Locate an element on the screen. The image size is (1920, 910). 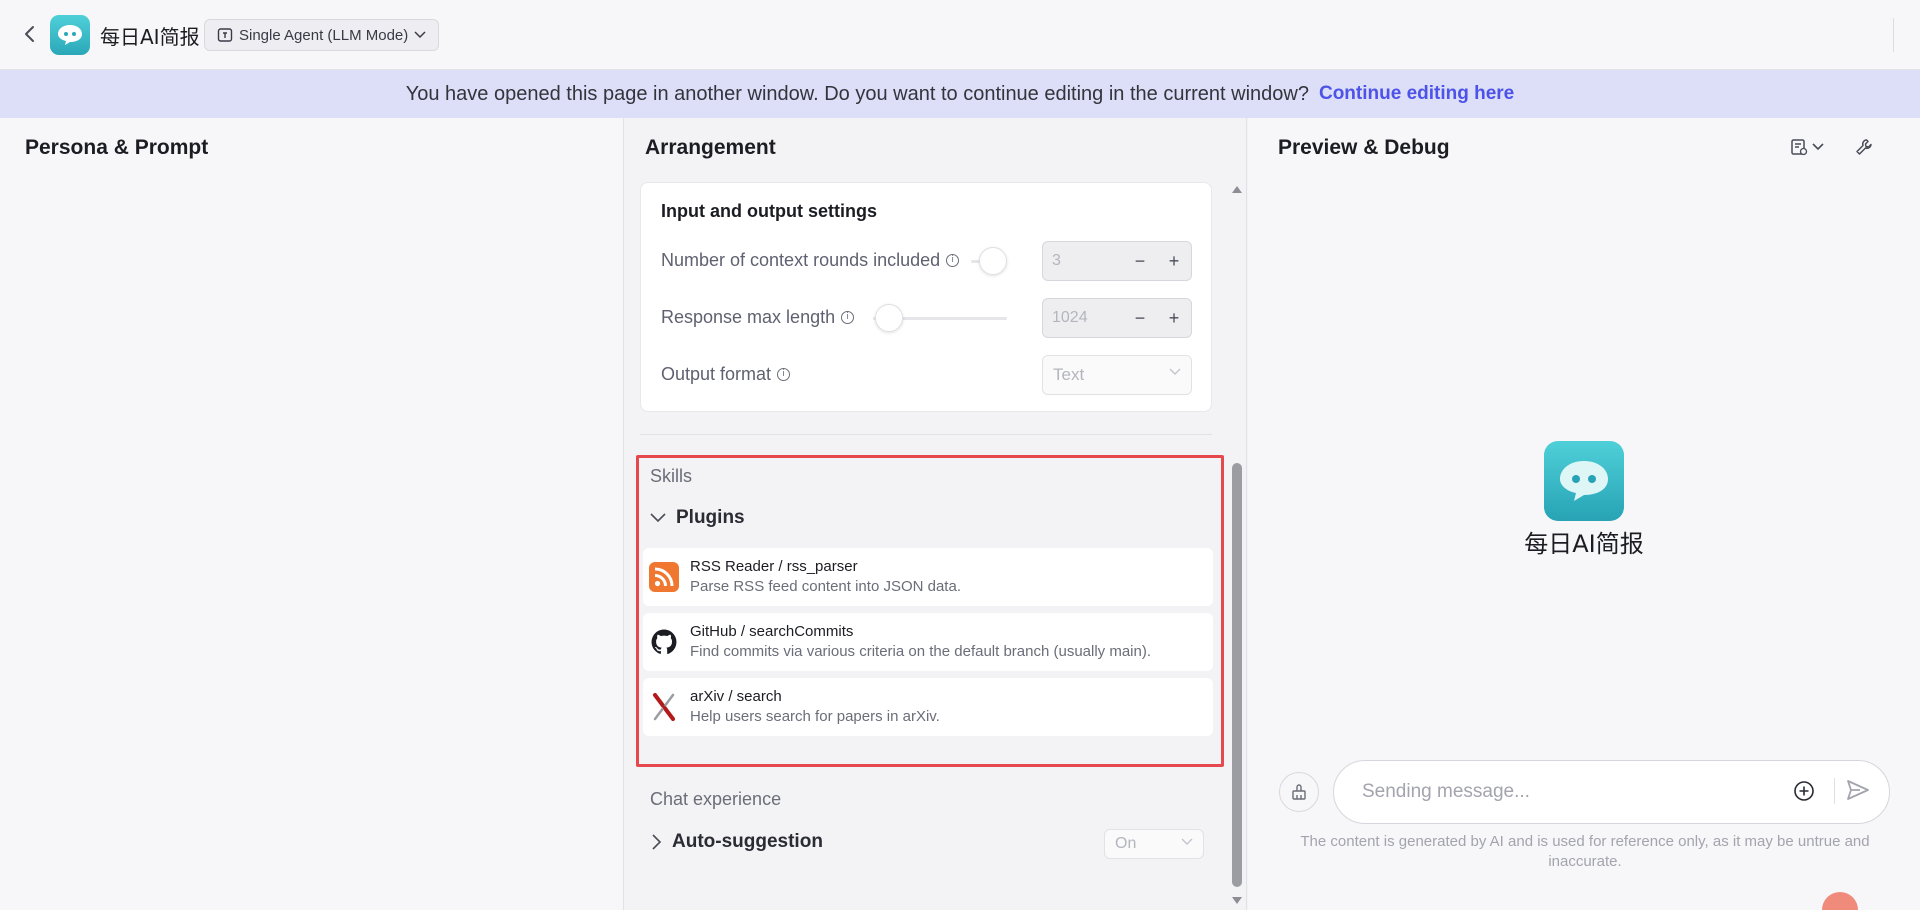
auto-suggestion-value: On is located at coordinates (1126, 843).